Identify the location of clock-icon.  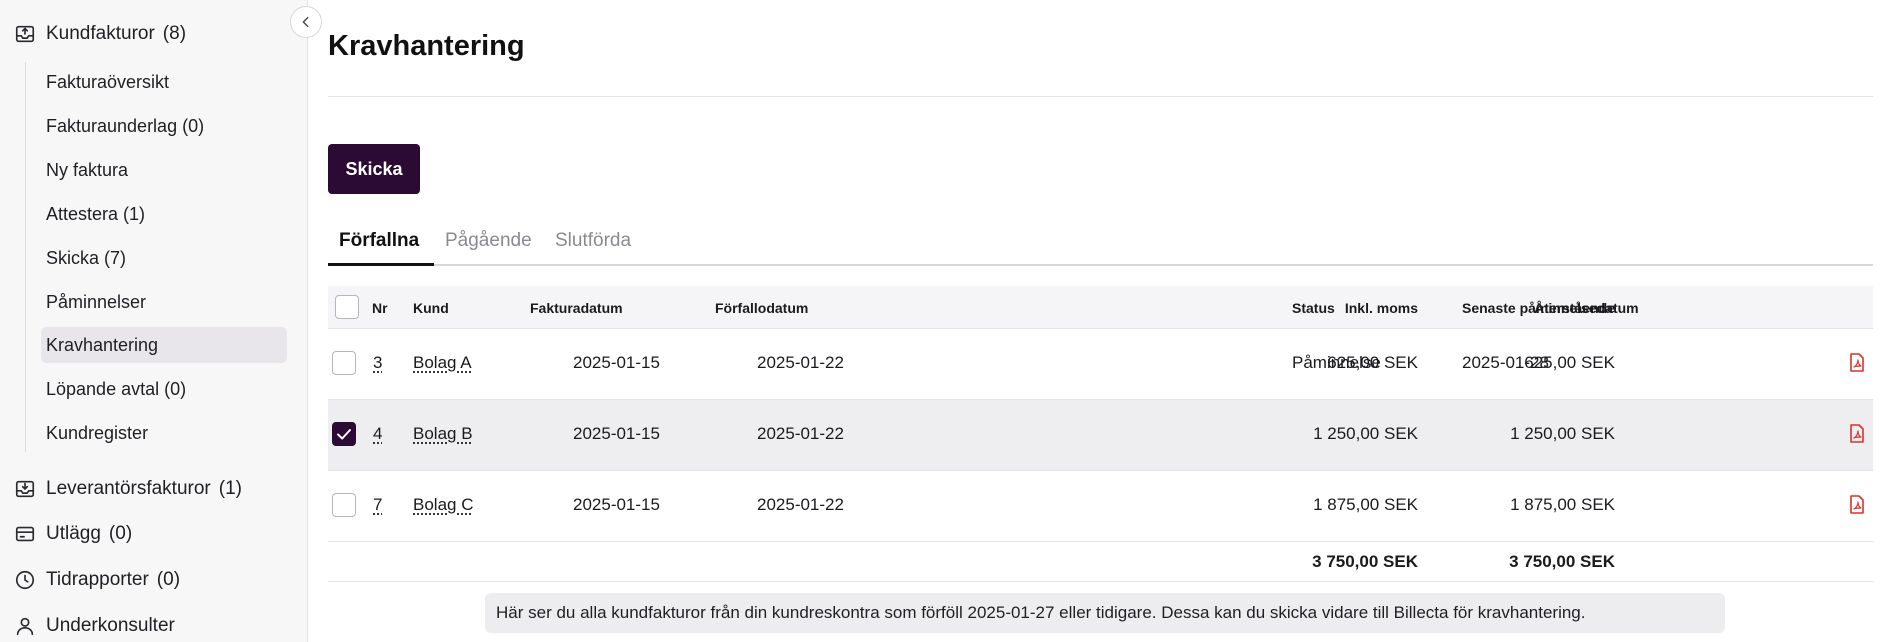
(25, 580).